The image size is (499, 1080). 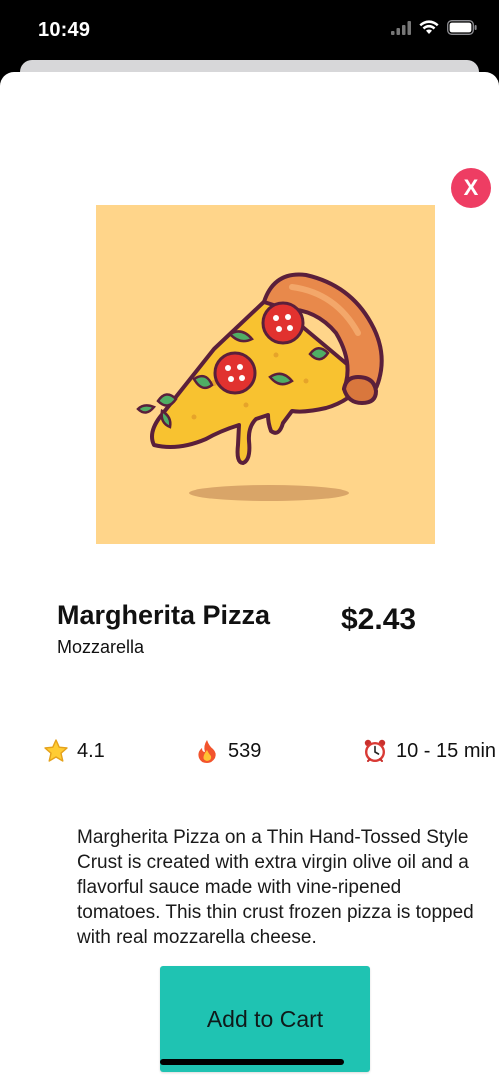 What do you see at coordinates (379, 619) in the screenshot?
I see `product-price: $2.43` at bounding box center [379, 619].